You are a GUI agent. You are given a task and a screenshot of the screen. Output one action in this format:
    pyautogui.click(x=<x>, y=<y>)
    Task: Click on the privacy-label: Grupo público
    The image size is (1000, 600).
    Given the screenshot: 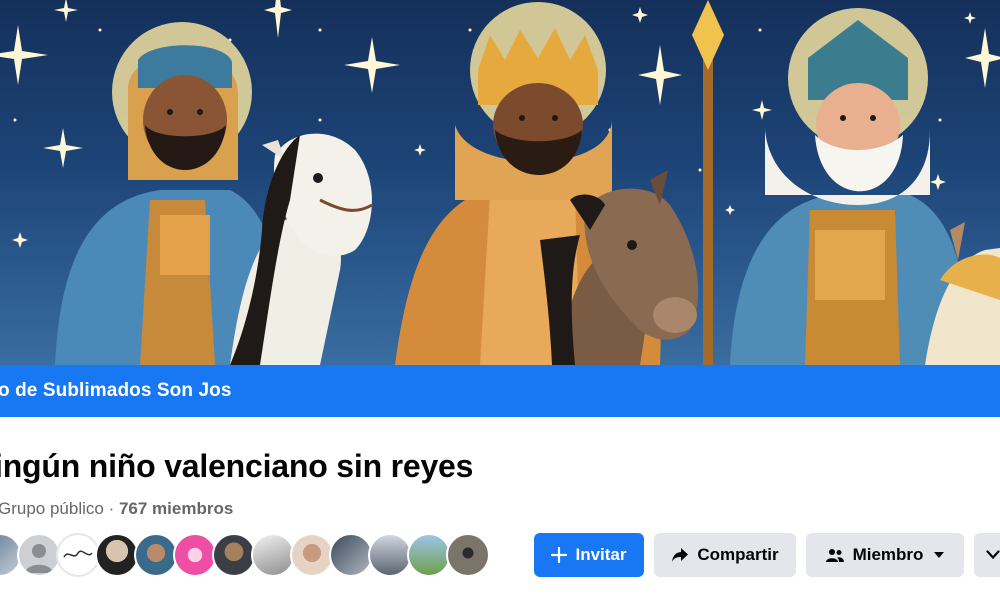 What is the action you would take?
    pyautogui.click(x=52, y=508)
    